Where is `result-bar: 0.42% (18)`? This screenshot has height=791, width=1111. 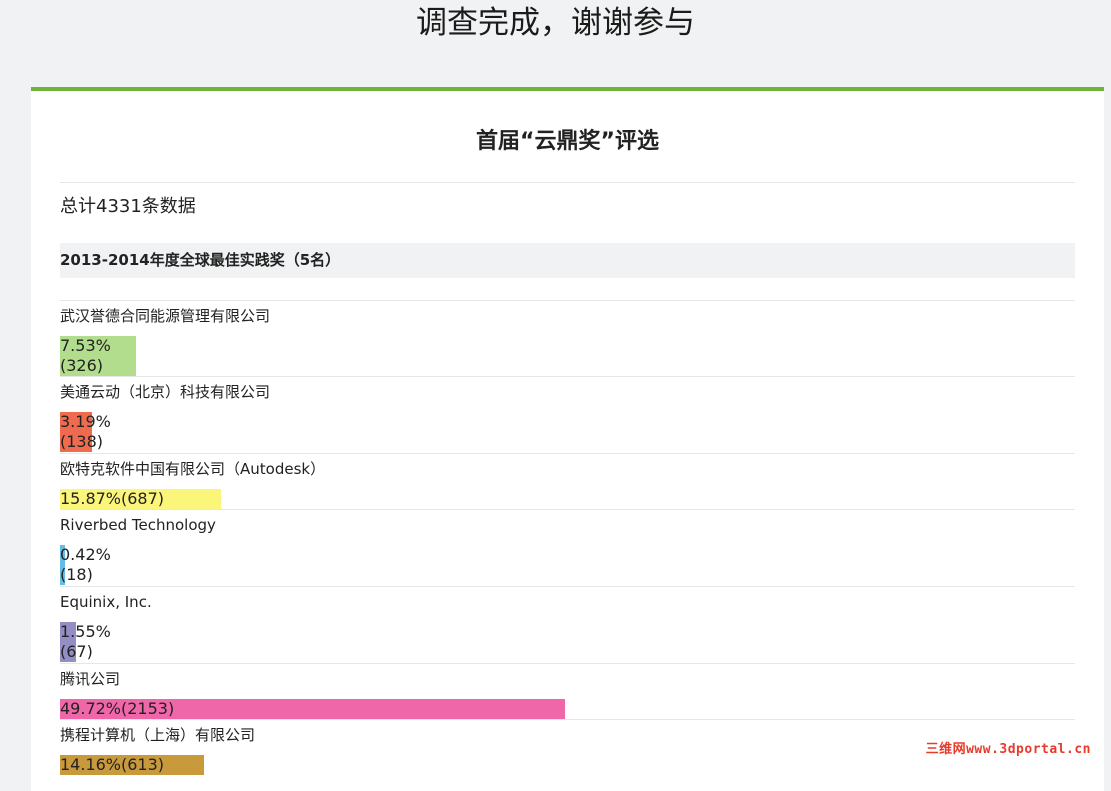
result-bar: 0.42% (18) is located at coordinates (85, 565).